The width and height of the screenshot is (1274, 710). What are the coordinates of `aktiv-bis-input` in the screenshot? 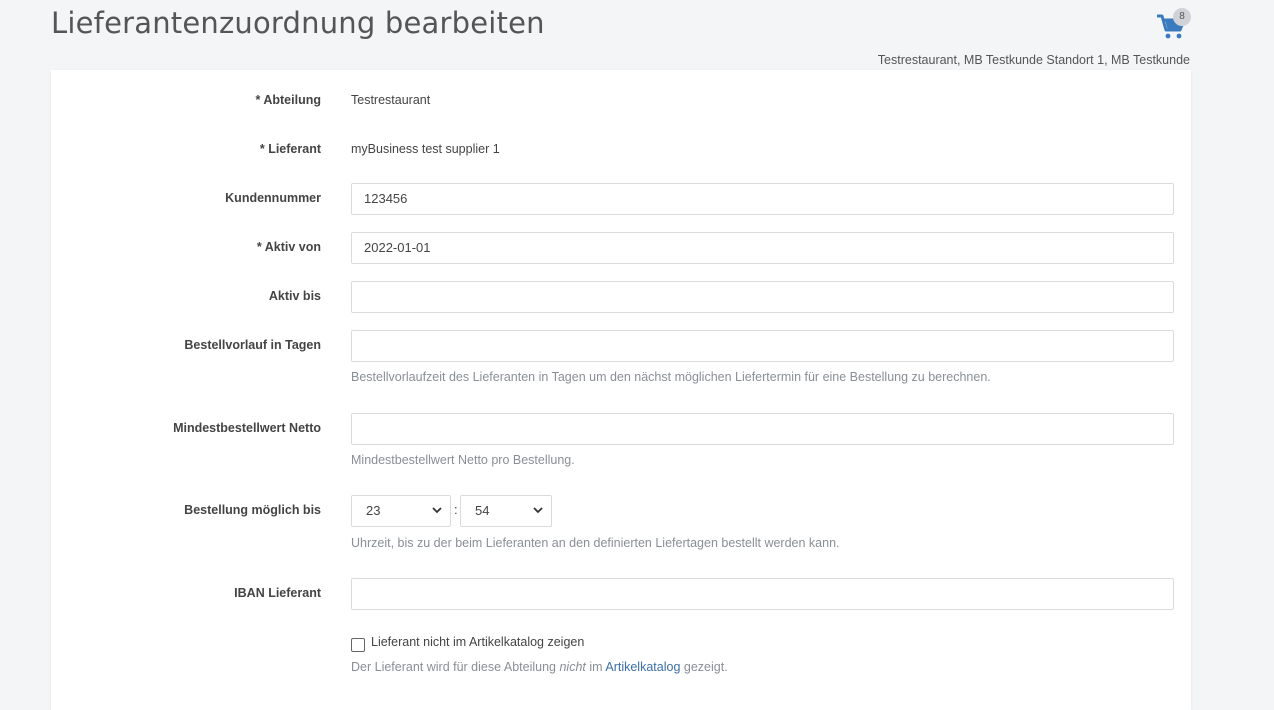 It's located at (762, 297).